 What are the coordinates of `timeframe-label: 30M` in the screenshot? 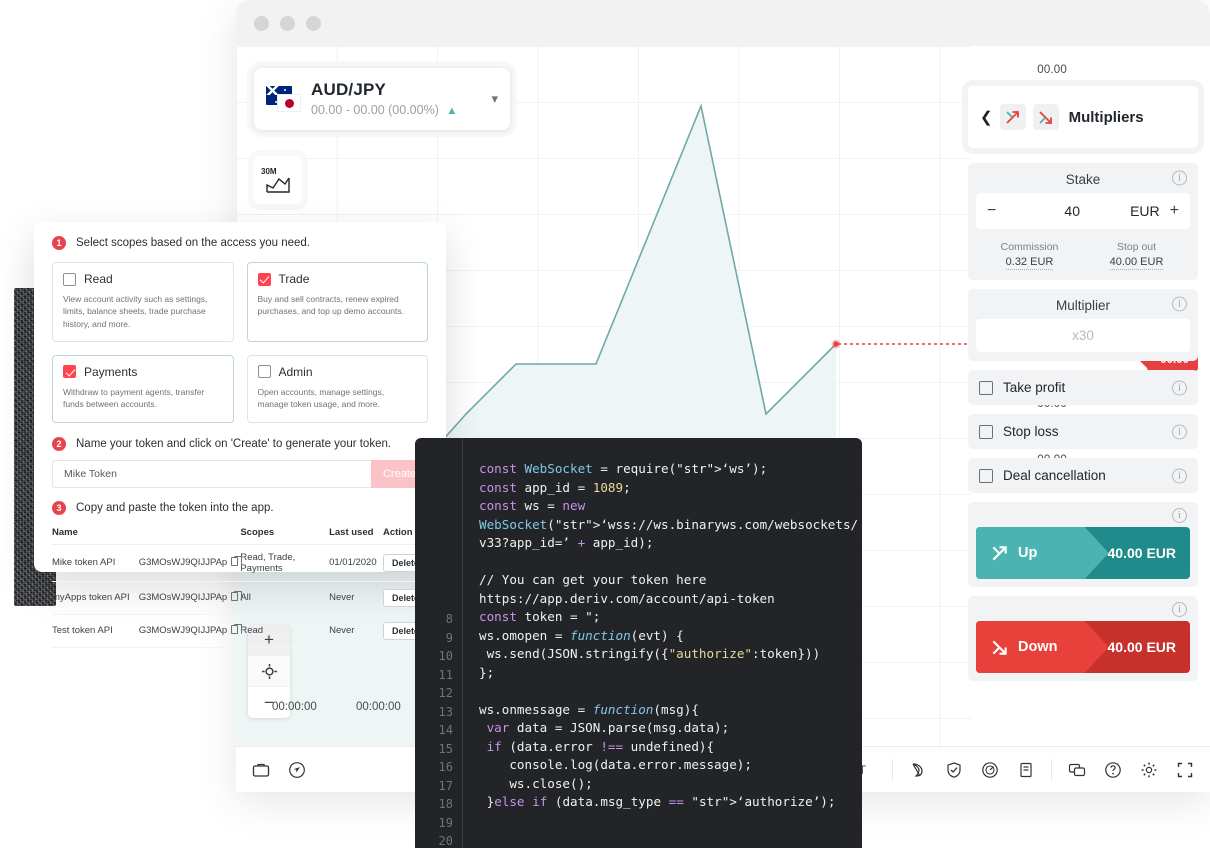 It's located at (269, 171).